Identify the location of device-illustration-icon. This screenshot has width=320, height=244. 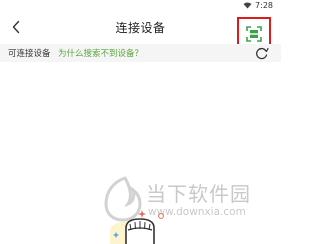
(137, 227).